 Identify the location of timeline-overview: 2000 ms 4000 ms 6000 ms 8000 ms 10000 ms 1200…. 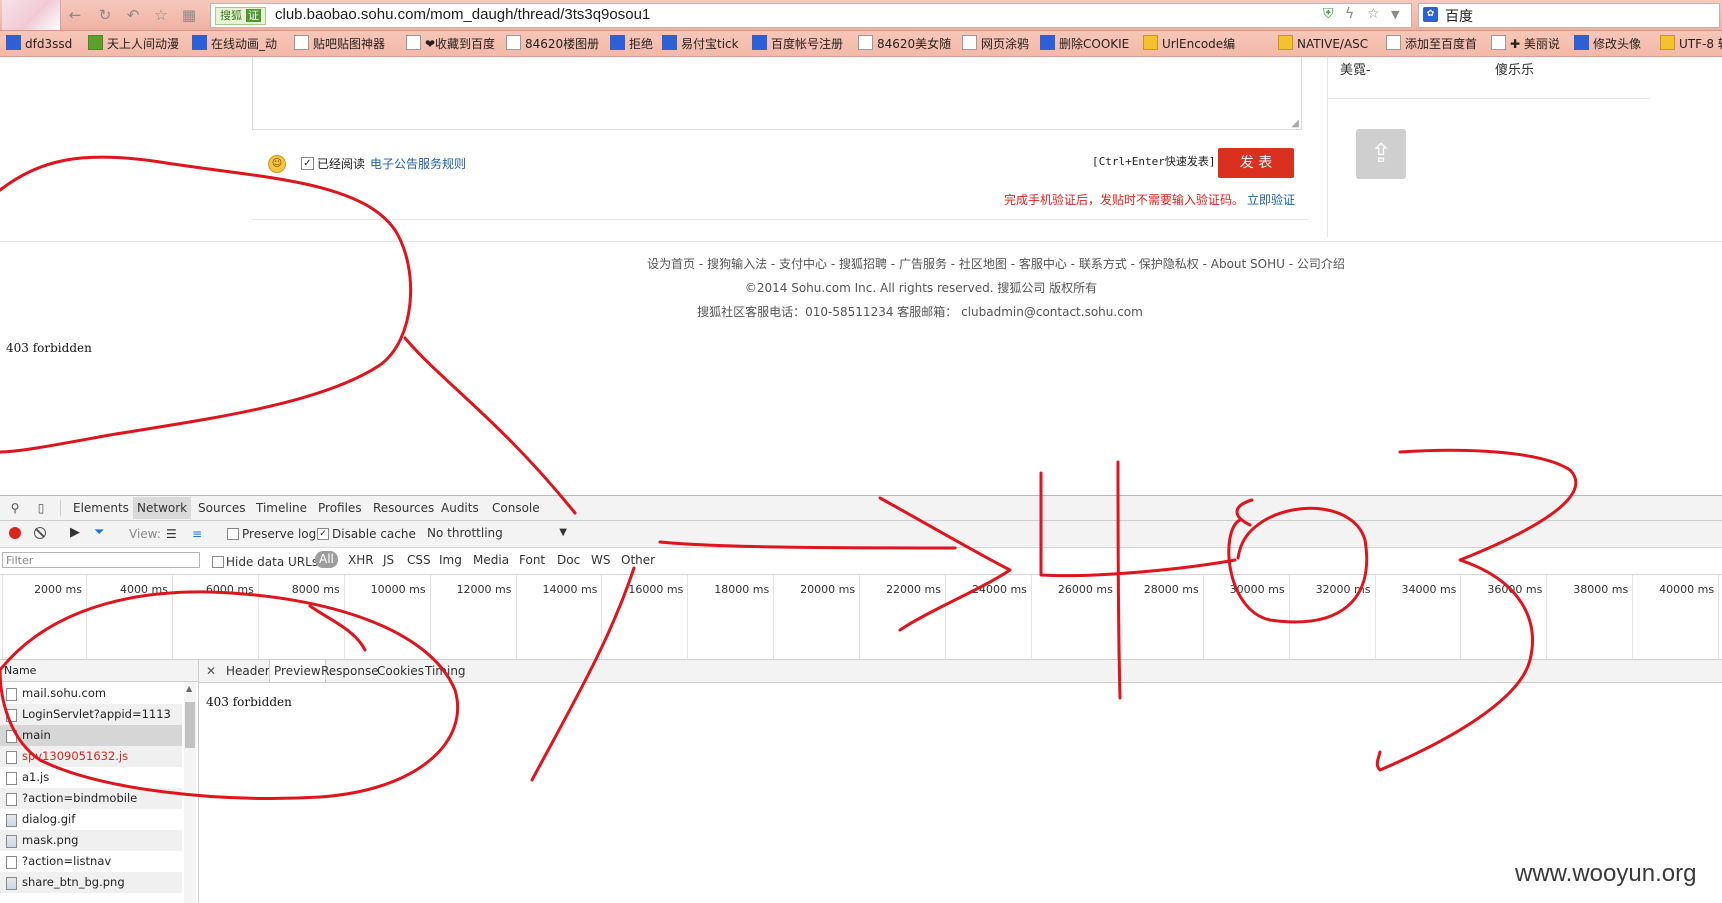
(861, 617).